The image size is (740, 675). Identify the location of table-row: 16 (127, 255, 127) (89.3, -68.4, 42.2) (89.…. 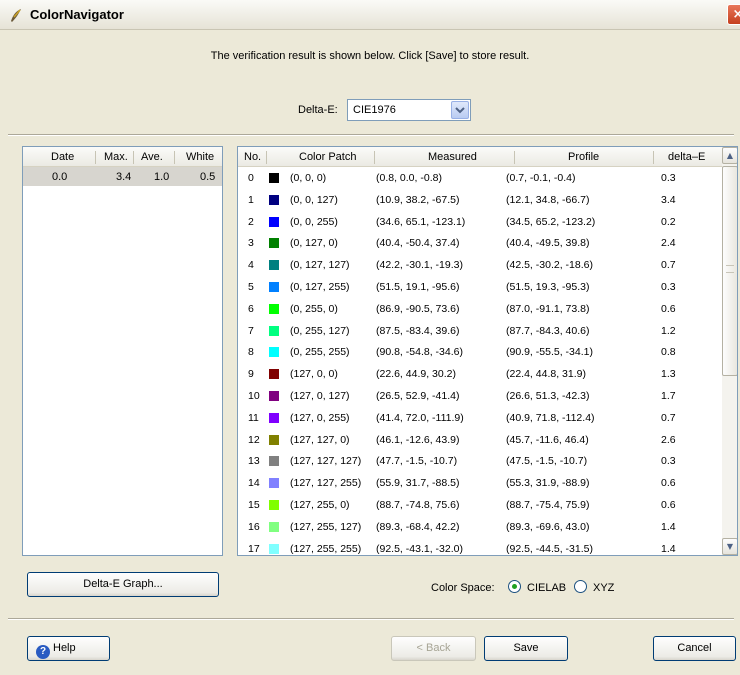
(480, 527).